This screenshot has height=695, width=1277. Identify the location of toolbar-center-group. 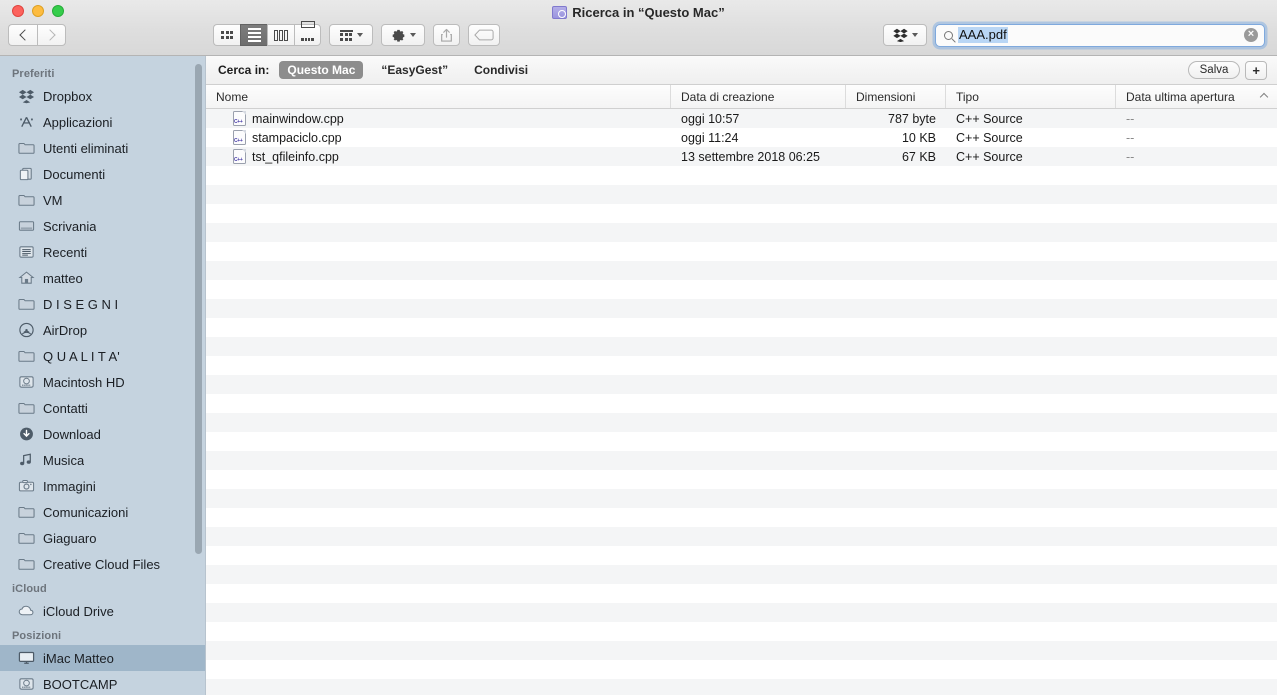
(356, 33).